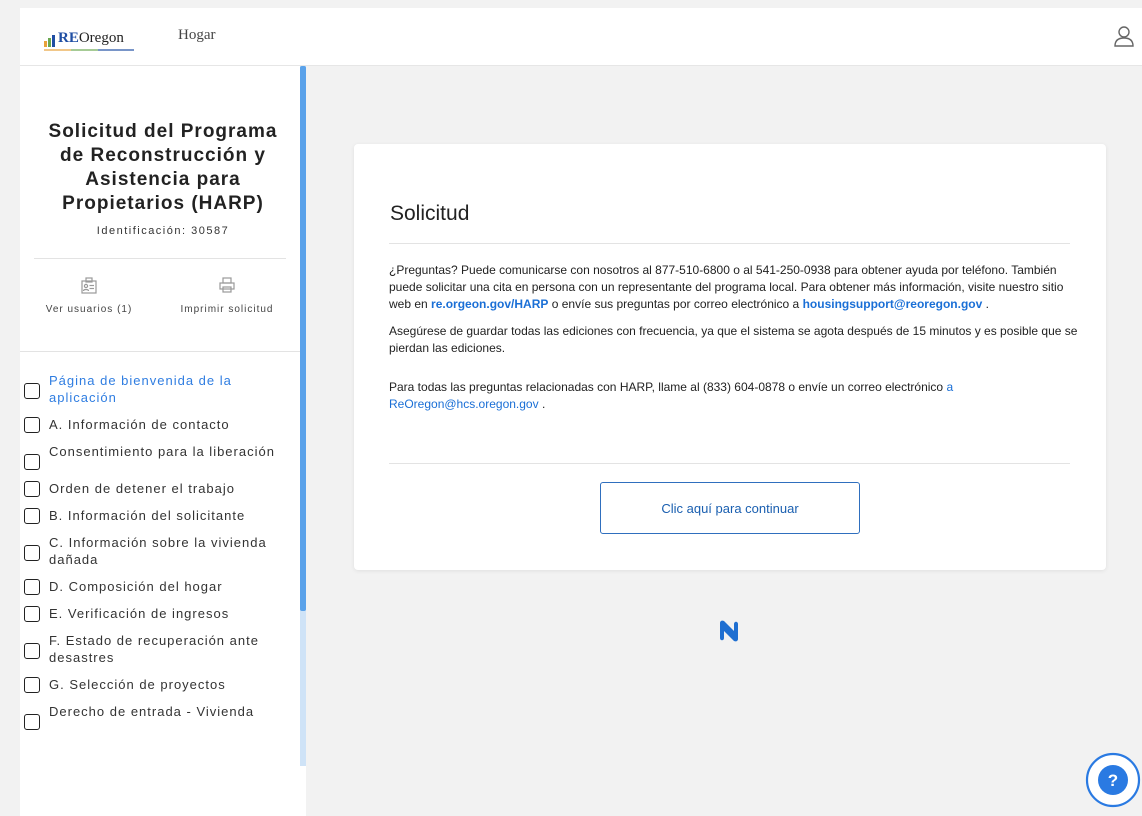  What do you see at coordinates (489, 304) in the screenshot?
I see `harp-website-link: re.orgeon.gov/HARP` at bounding box center [489, 304].